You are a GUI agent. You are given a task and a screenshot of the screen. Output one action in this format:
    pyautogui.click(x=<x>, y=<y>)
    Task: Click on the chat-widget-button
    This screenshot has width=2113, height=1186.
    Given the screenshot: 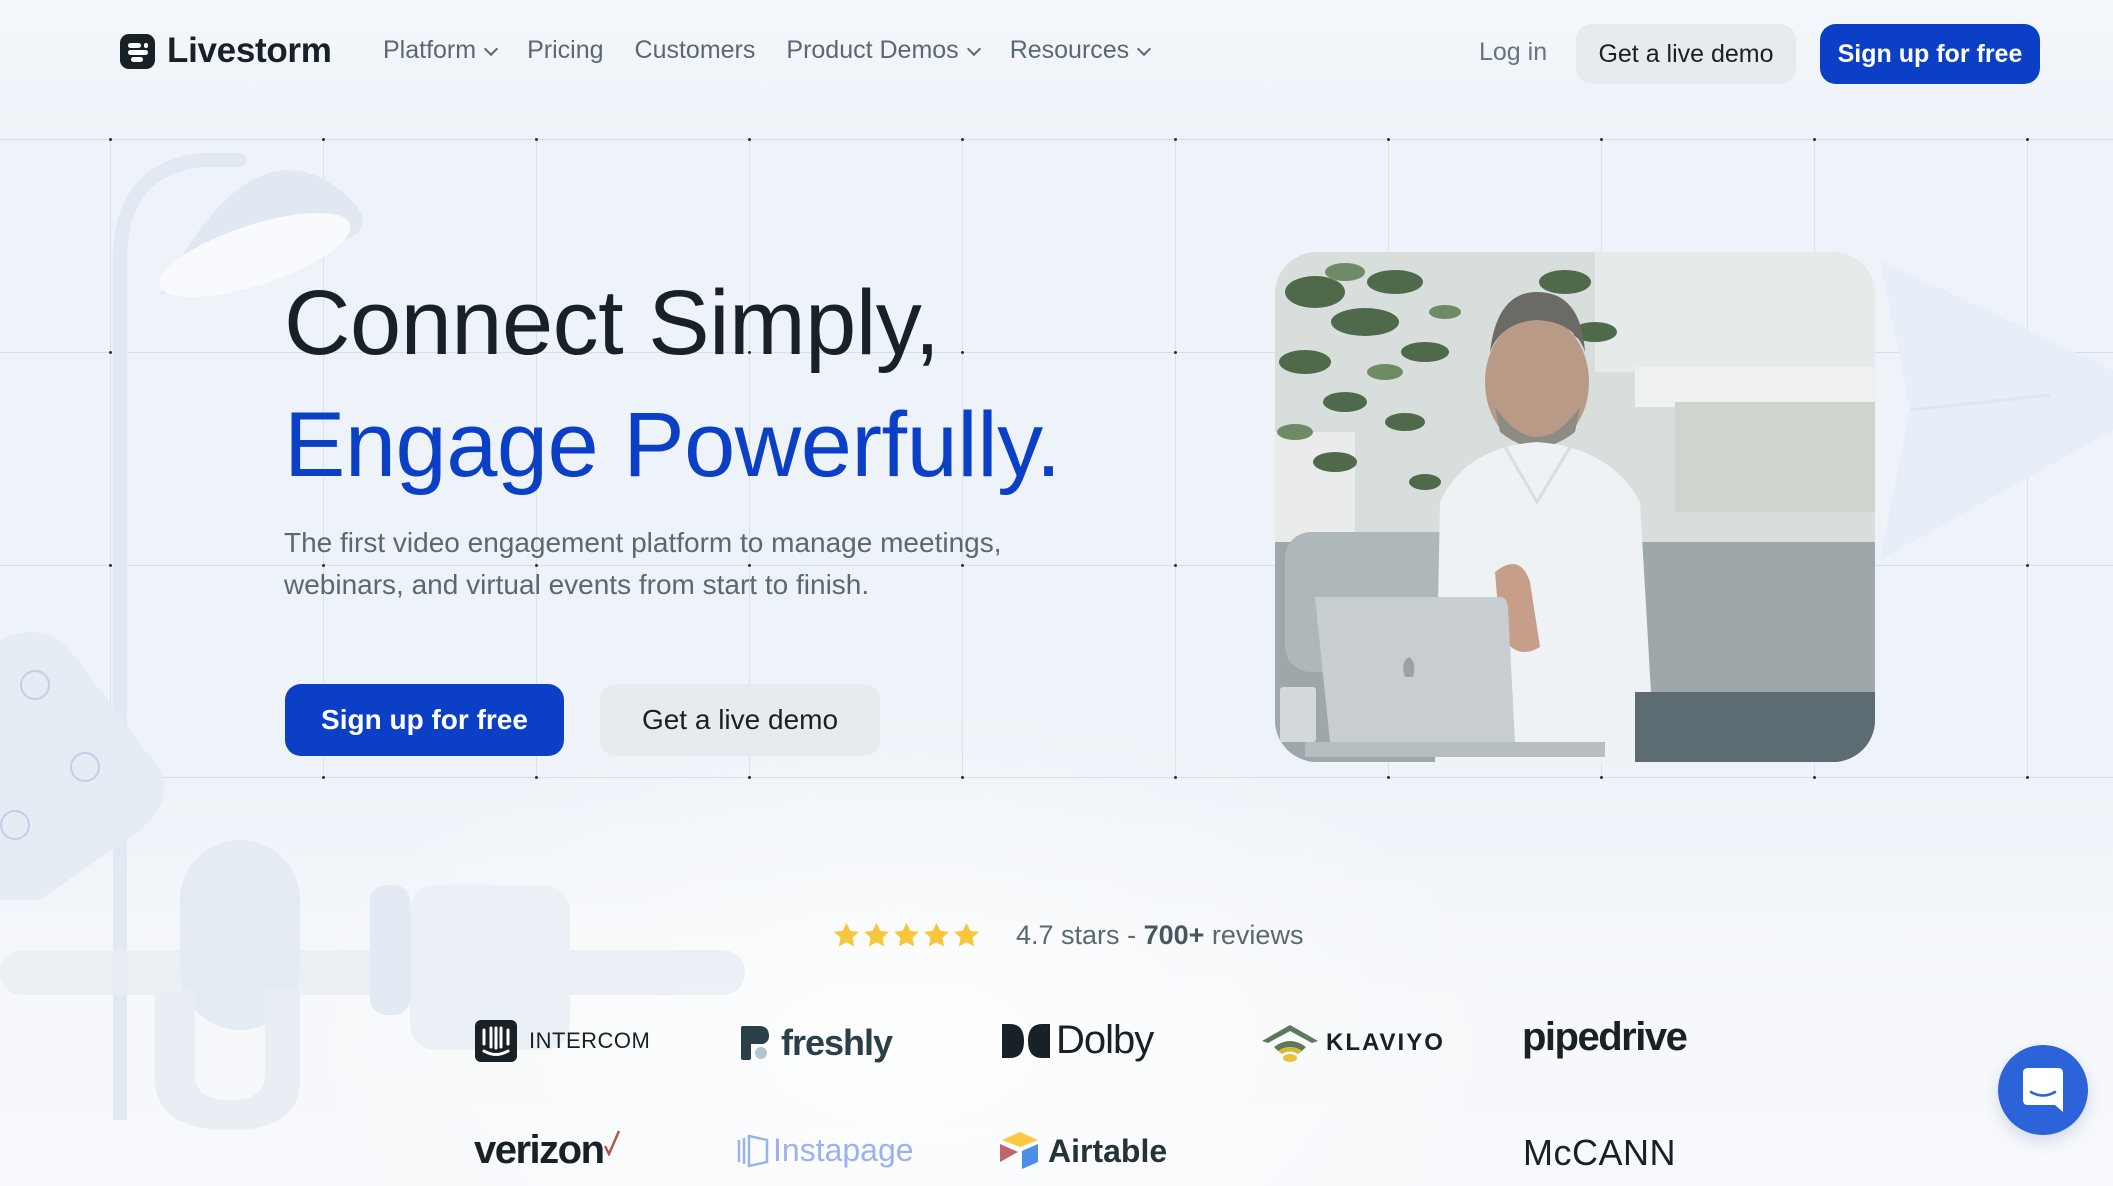 What is the action you would take?
    pyautogui.click(x=2043, y=1090)
    